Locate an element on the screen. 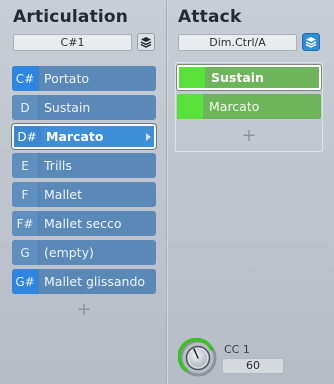 This screenshot has width=334, height=384. articulation-row: G (empty) is located at coordinates (84, 252).